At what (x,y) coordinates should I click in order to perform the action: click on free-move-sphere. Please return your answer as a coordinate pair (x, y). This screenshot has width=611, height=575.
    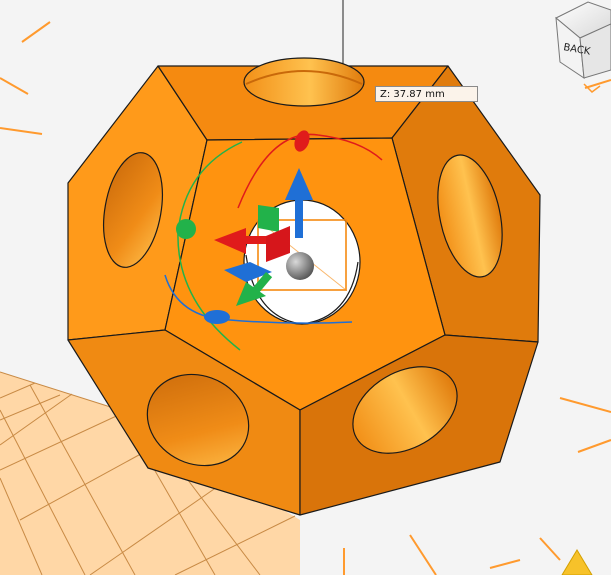
    Looking at the image, I should click on (300, 266).